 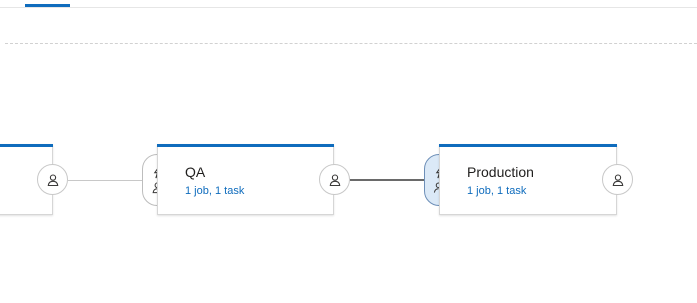 What do you see at coordinates (195, 172) in the screenshot?
I see `stage-name: QA` at bounding box center [195, 172].